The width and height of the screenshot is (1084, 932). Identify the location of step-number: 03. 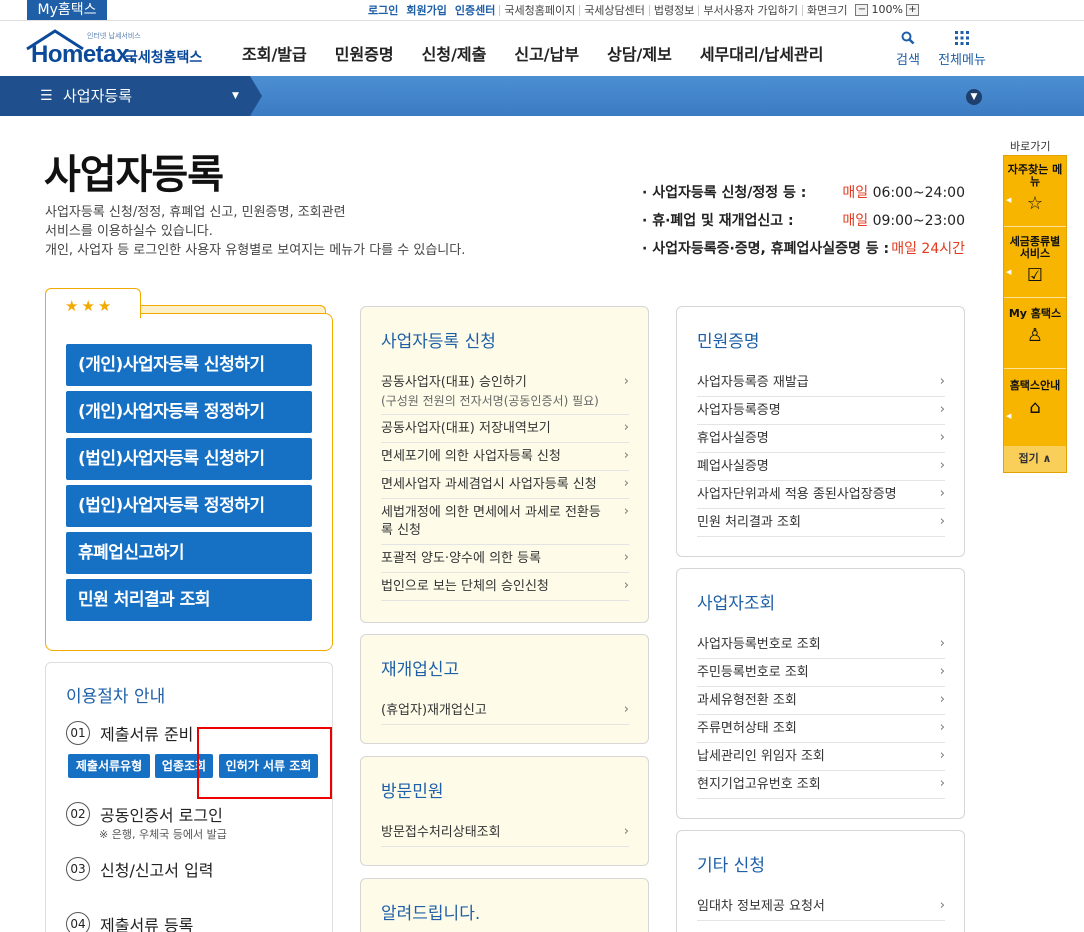
(78, 869).